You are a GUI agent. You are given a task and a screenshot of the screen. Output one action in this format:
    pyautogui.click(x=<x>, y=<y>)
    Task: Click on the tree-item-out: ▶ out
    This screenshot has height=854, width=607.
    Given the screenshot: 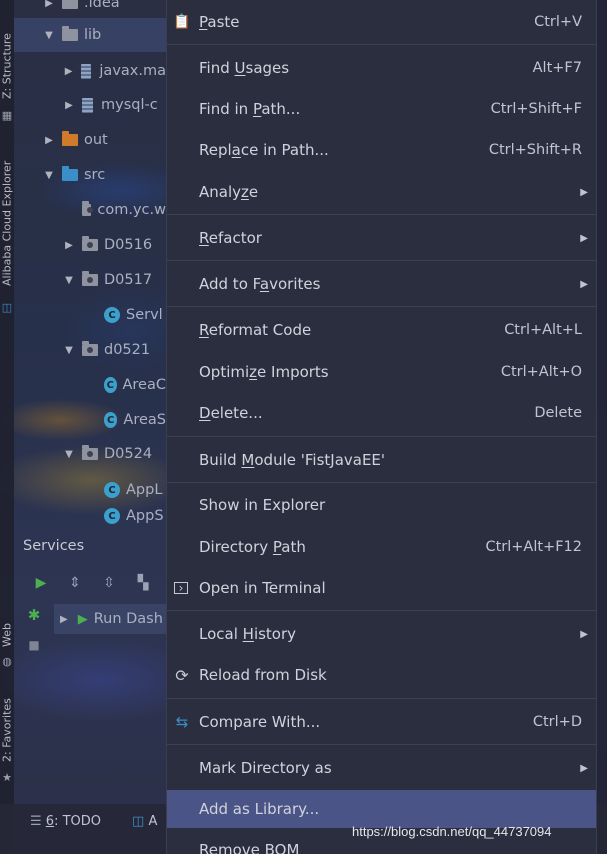 What is the action you would take?
    pyautogui.click(x=90, y=140)
    